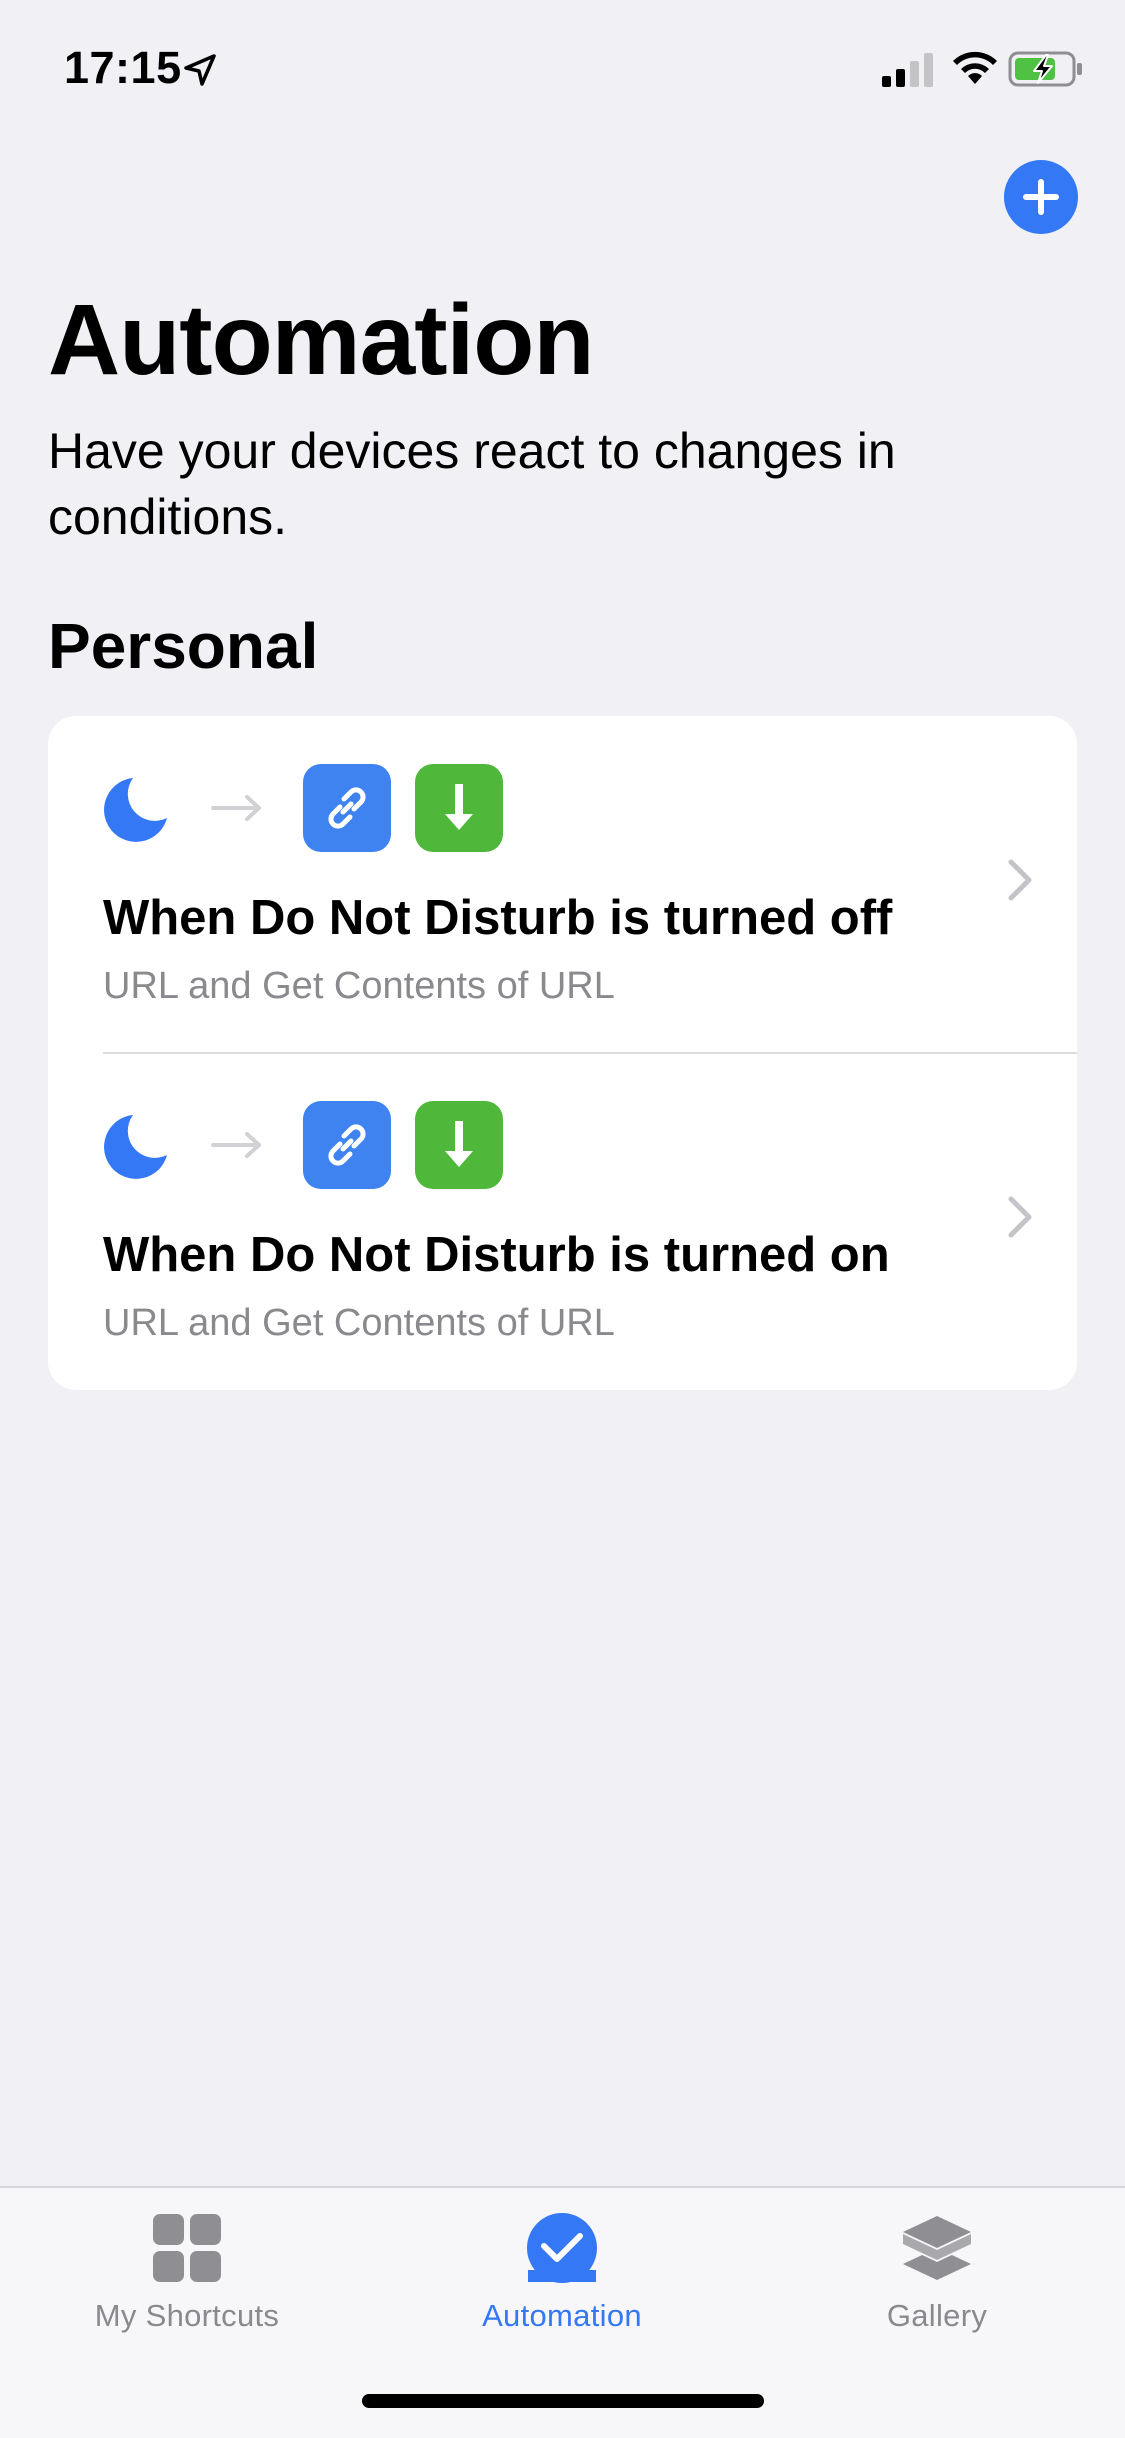 This screenshot has height=2438, width=1125. What do you see at coordinates (563, 2401) in the screenshot?
I see `home-indicator` at bounding box center [563, 2401].